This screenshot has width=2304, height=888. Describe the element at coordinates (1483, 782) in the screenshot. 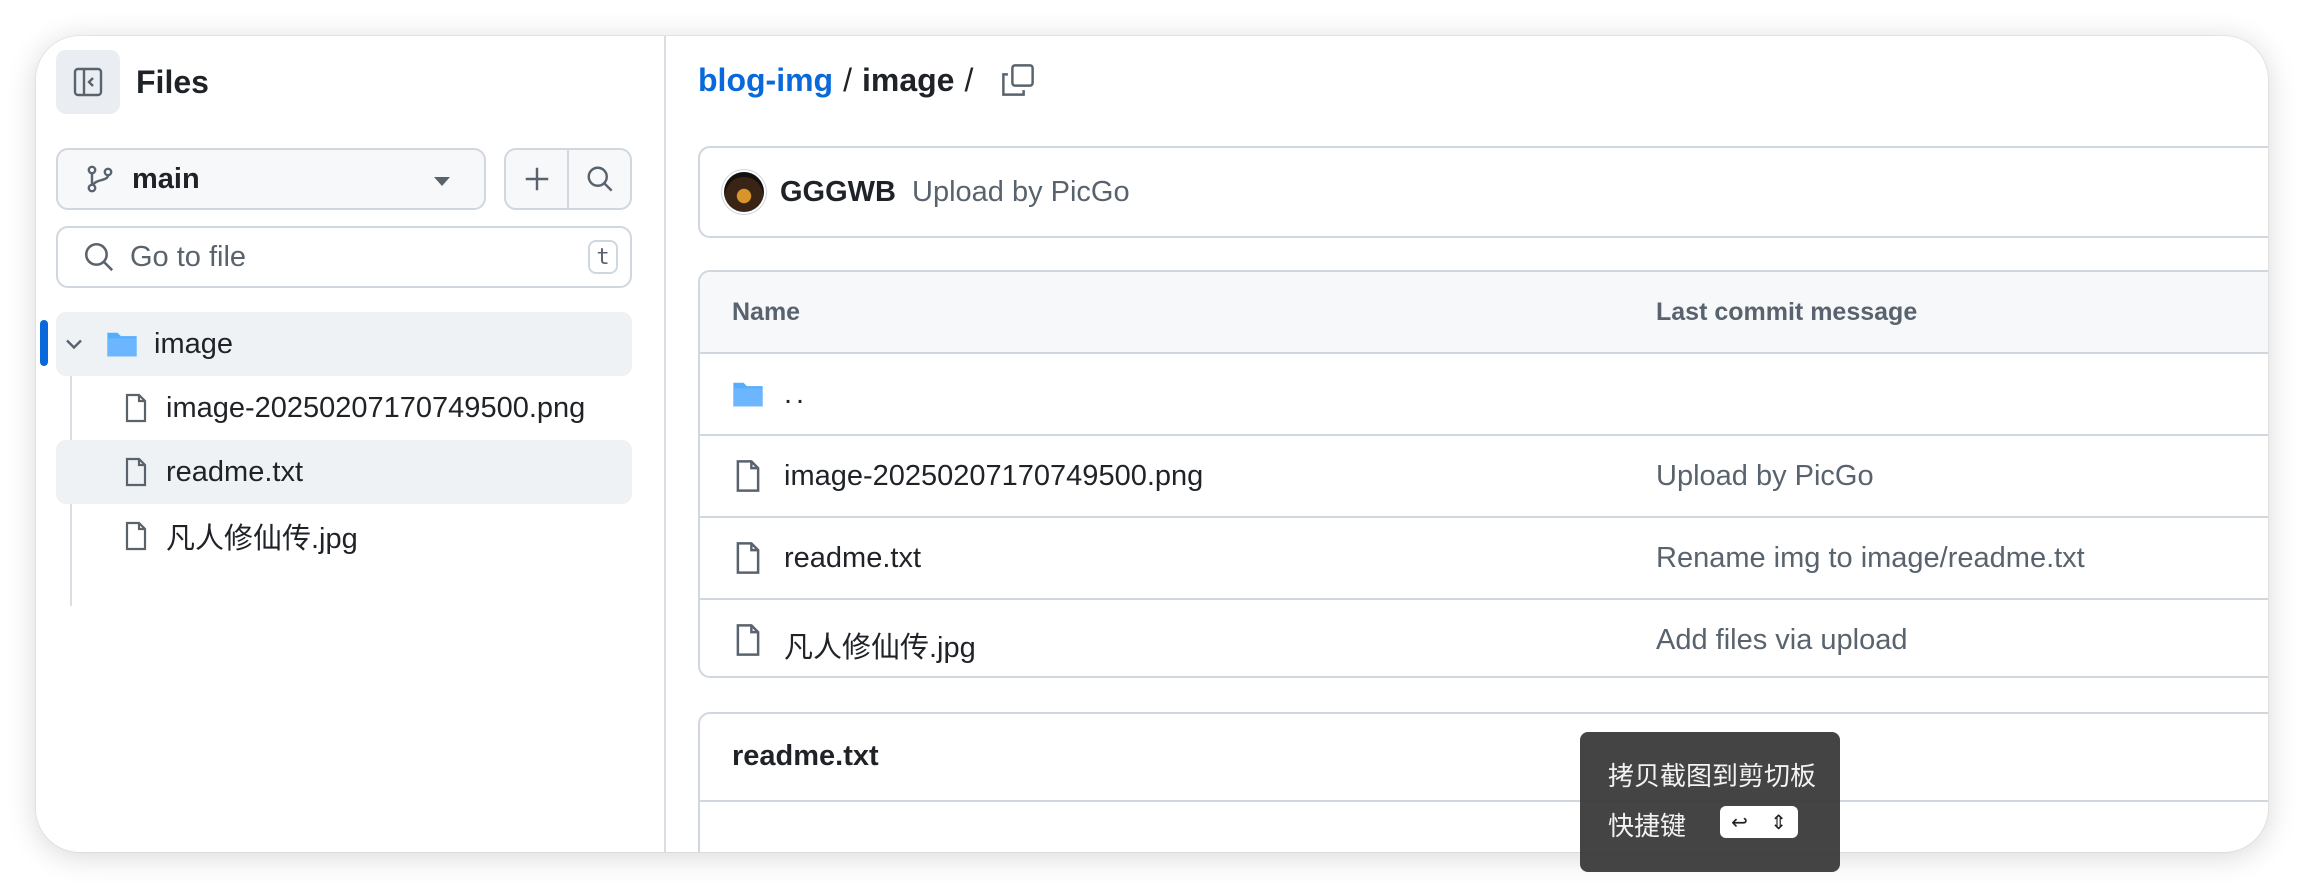

I see `readme-panel: readme.txt` at that location.